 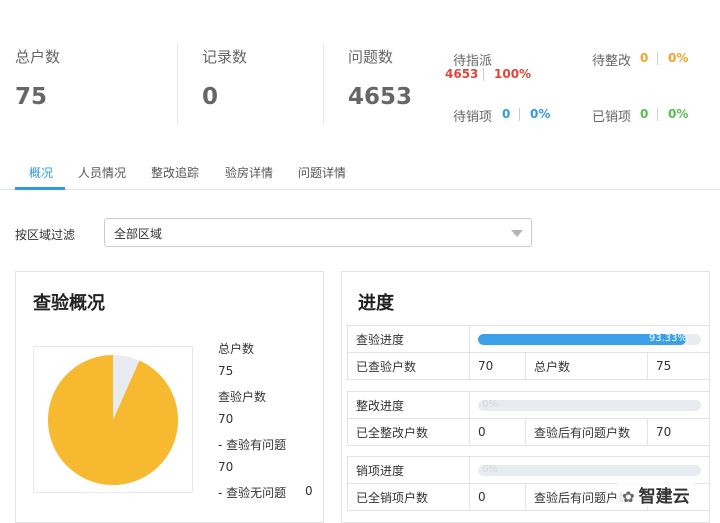 What do you see at coordinates (664, 497) in the screenshot?
I see `watermark-text: 智建云` at bounding box center [664, 497].